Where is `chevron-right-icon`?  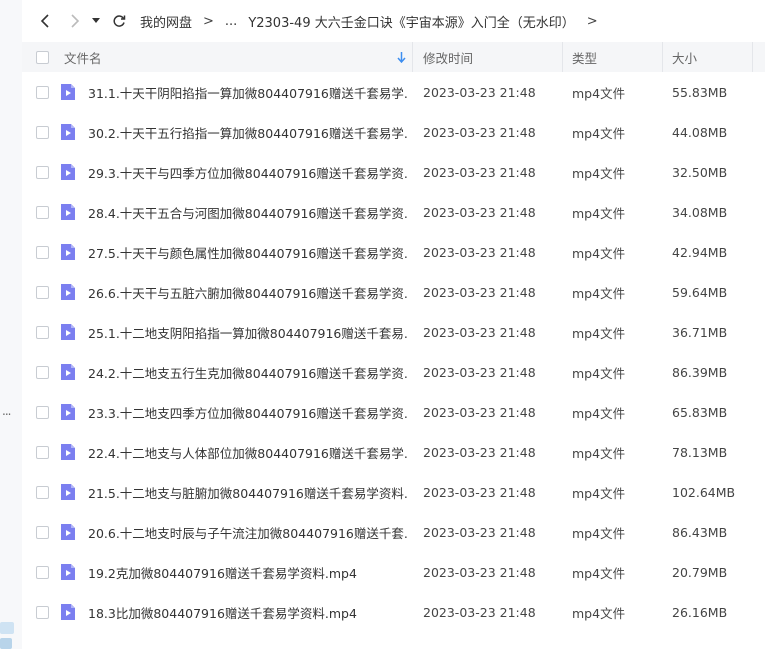 chevron-right-icon is located at coordinates (75, 21).